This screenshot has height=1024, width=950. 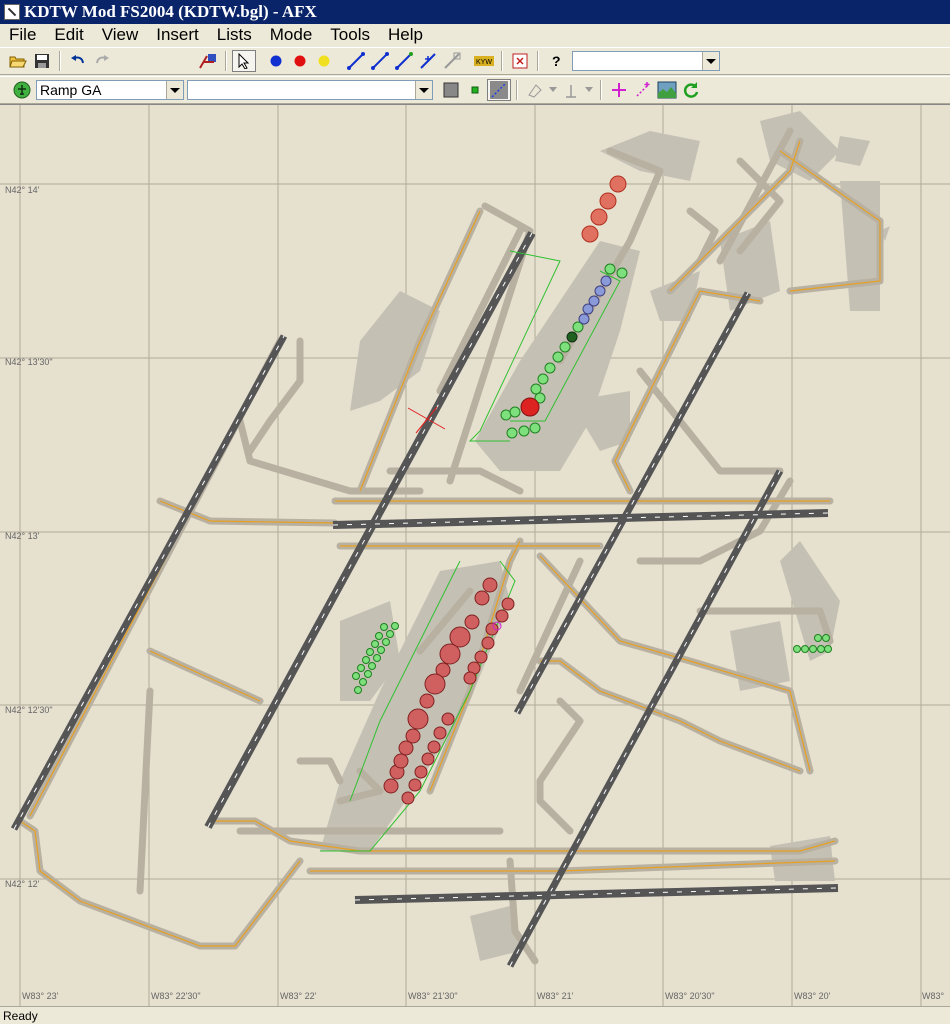 I want to click on menu-help: Help, so click(x=405, y=35).